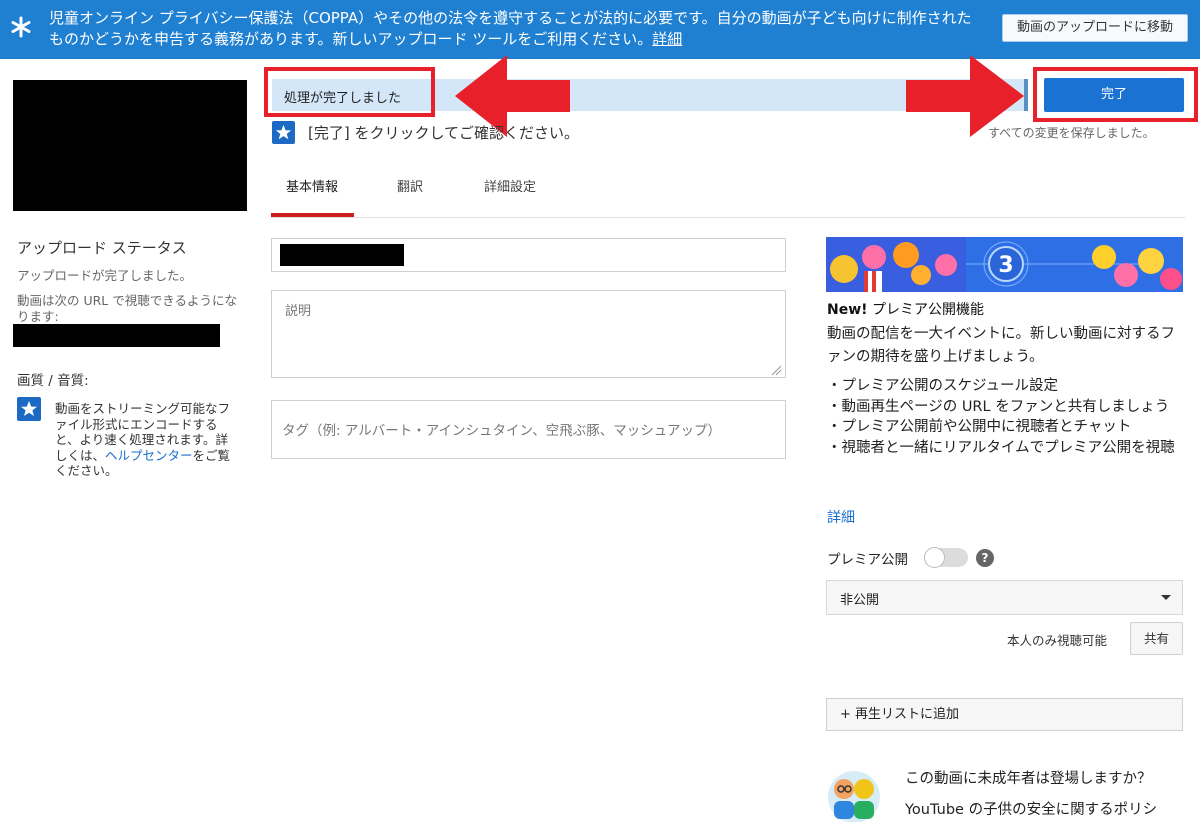  What do you see at coordinates (1166, 597) in the screenshot?
I see `chevron-down-icon` at bounding box center [1166, 597].